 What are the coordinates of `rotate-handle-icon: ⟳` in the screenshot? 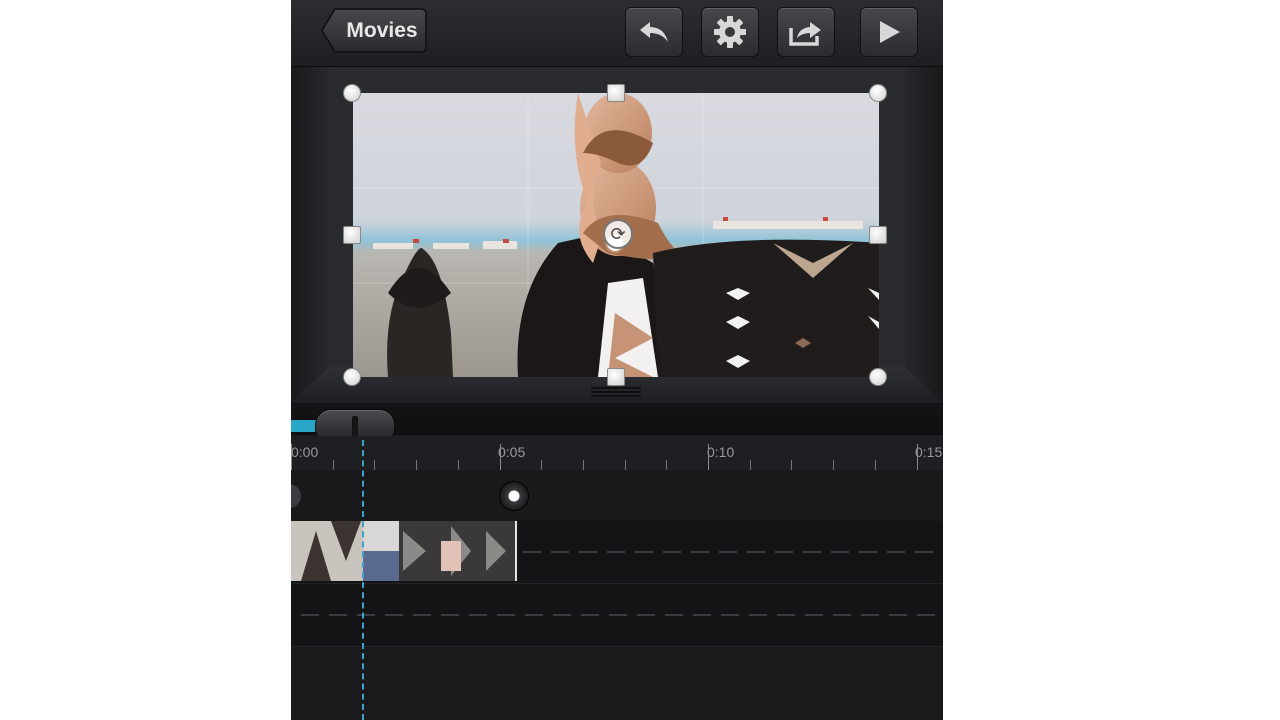 It's located at (618, 234).